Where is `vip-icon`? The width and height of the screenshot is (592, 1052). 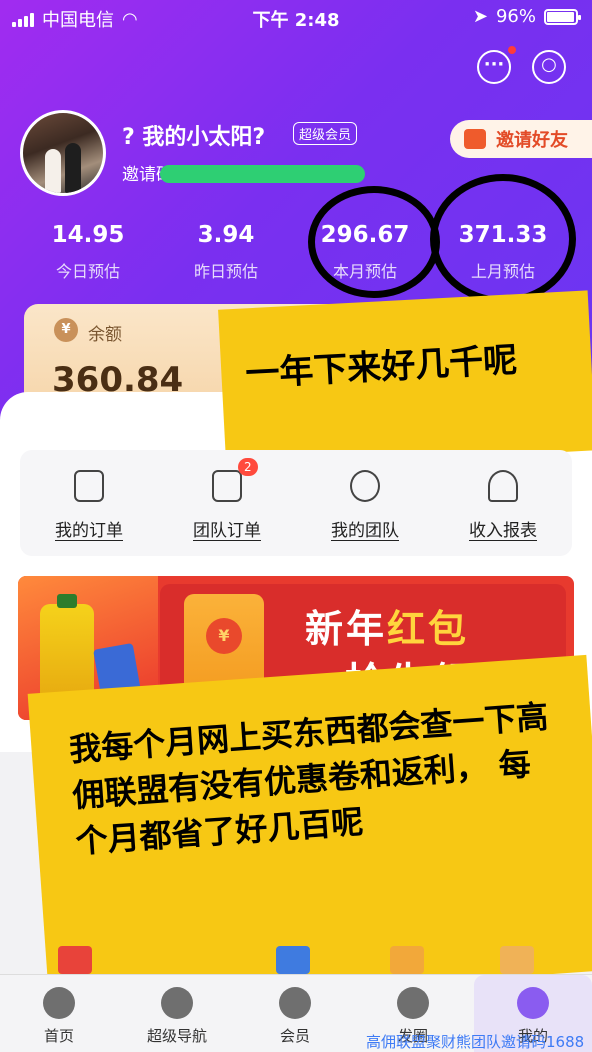 vip-icon is located at coordinates (295, 1003).